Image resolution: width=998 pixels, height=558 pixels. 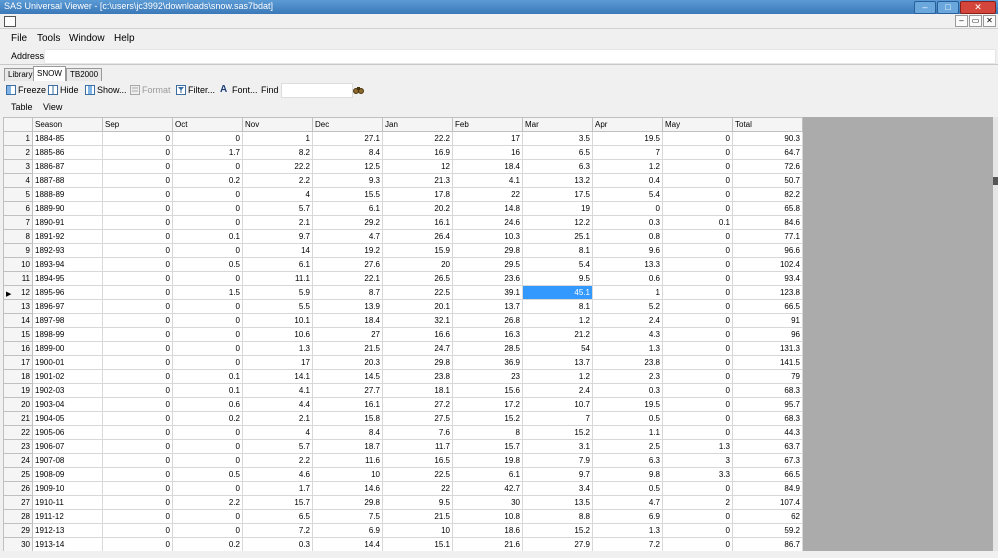 I want to click on menu-window: Window, so click(x=87, y=38).